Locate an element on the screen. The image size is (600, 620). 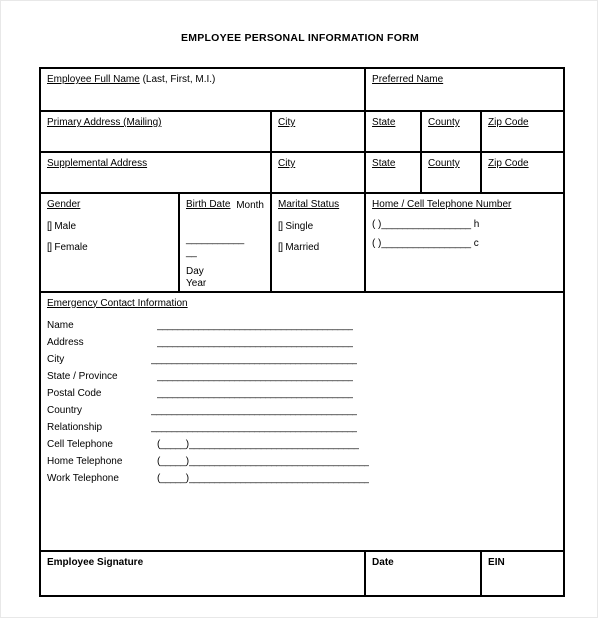
supplemental-state-label: State is located at coordinates (384, 163).